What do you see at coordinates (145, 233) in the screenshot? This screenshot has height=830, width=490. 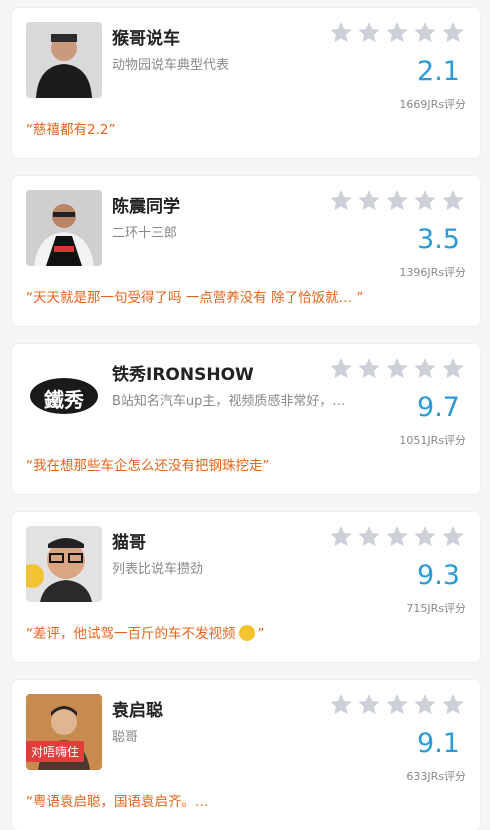 I see `reviewer-description: 二环十三郎` at bounding box center [145, 233].